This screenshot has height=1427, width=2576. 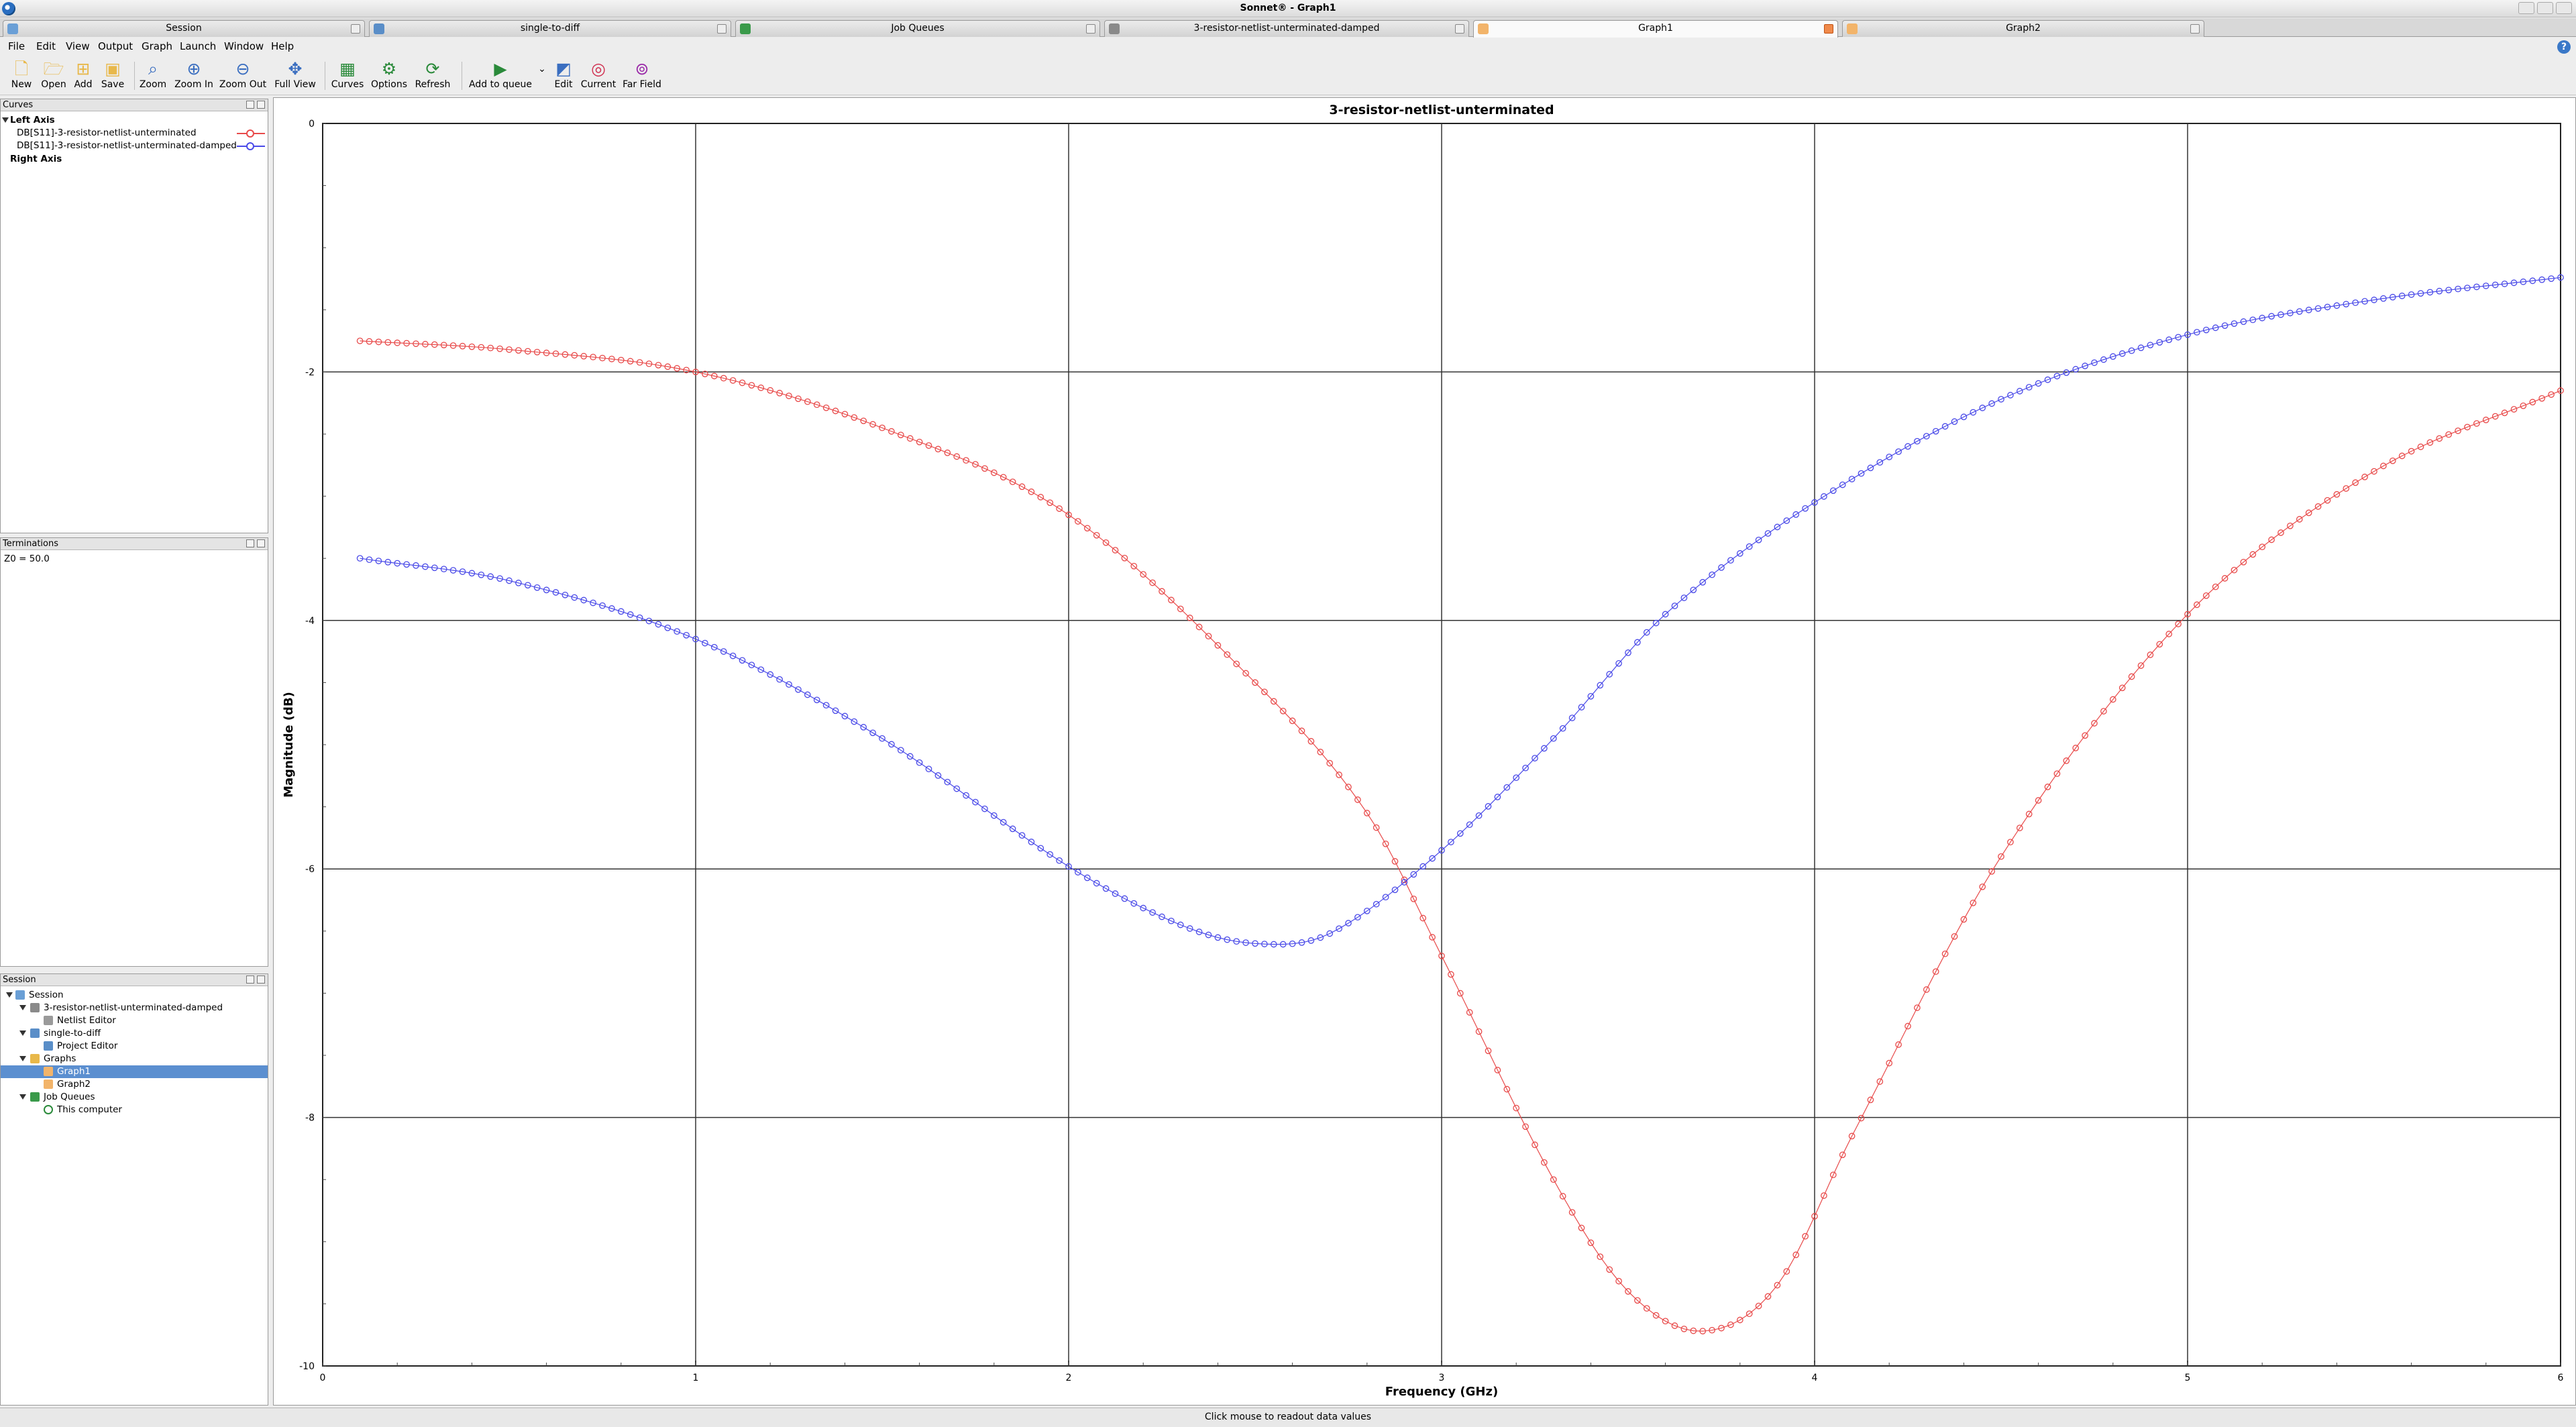 What do you see at coordinates (2526, 8) in the screenshot?
I see `minimize-button` at bounding box center [2526, 8].